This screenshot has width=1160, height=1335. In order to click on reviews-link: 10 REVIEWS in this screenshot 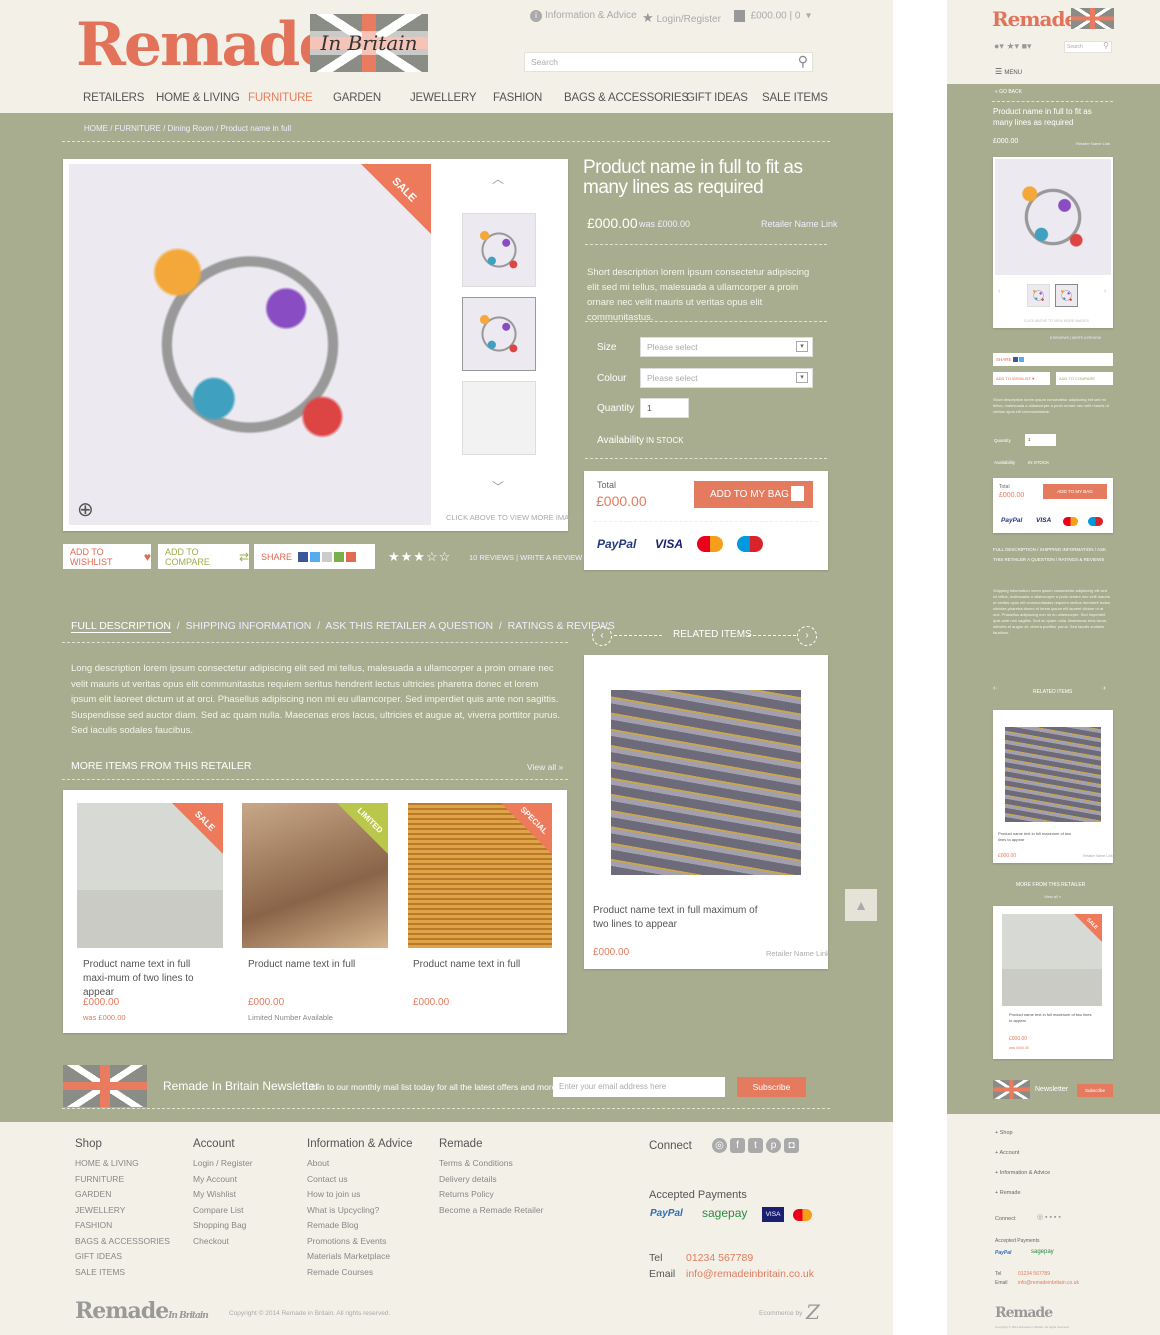, I will do `click(491, 557)`.